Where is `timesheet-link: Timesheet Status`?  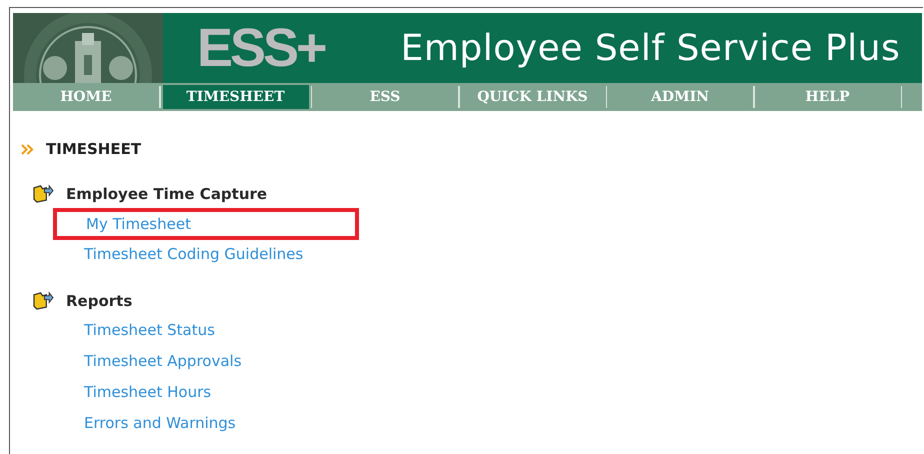 timesheet-link: Timesheet Status is located at coordinates (149, 330).